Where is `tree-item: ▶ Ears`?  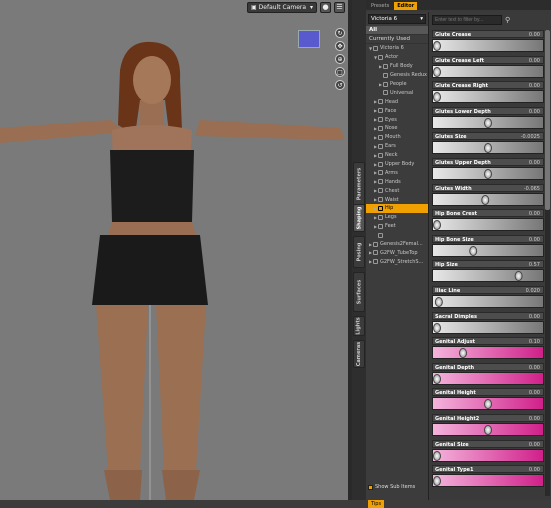
tree-item: ▶ Ears is located at coordinates (397, 146).